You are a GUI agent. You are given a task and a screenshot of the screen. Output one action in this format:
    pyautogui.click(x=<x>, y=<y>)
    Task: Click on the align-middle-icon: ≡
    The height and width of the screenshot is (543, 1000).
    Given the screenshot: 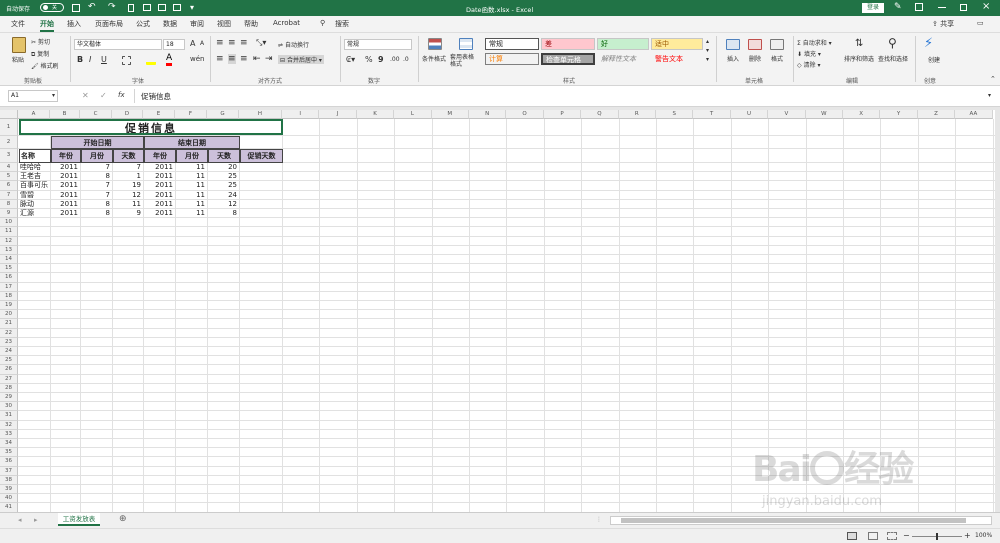 What is the action you would take?
    pyautogui.click(x=232, y=43)
    